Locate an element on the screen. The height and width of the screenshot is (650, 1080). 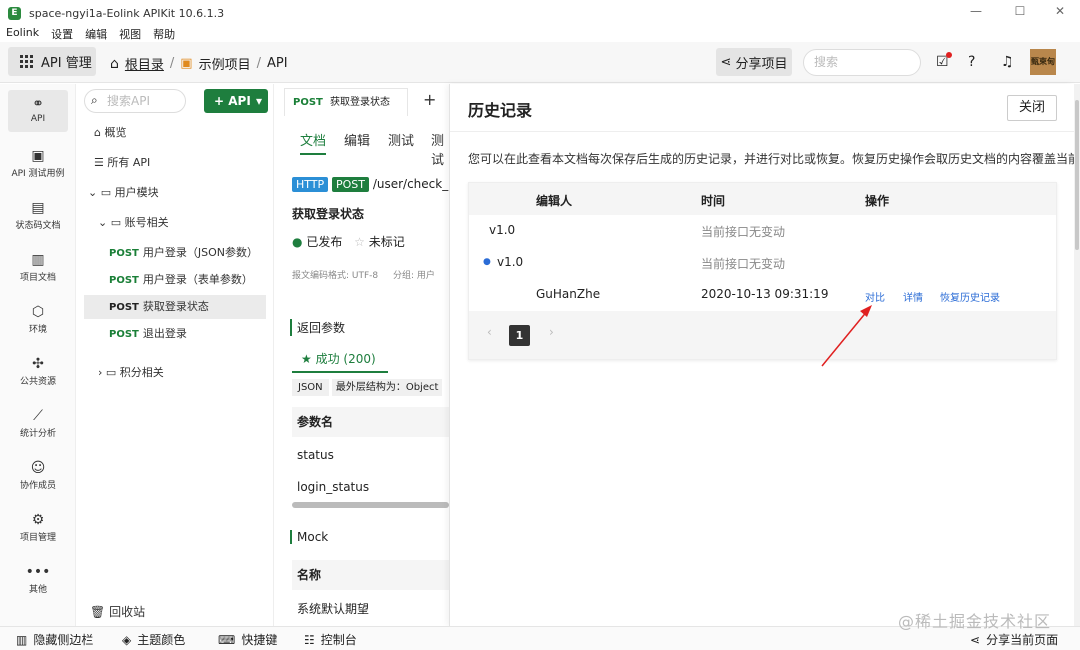
tree-folder-account: ⌄ ▭ 账号相关 is located at coordinates (175, 223).